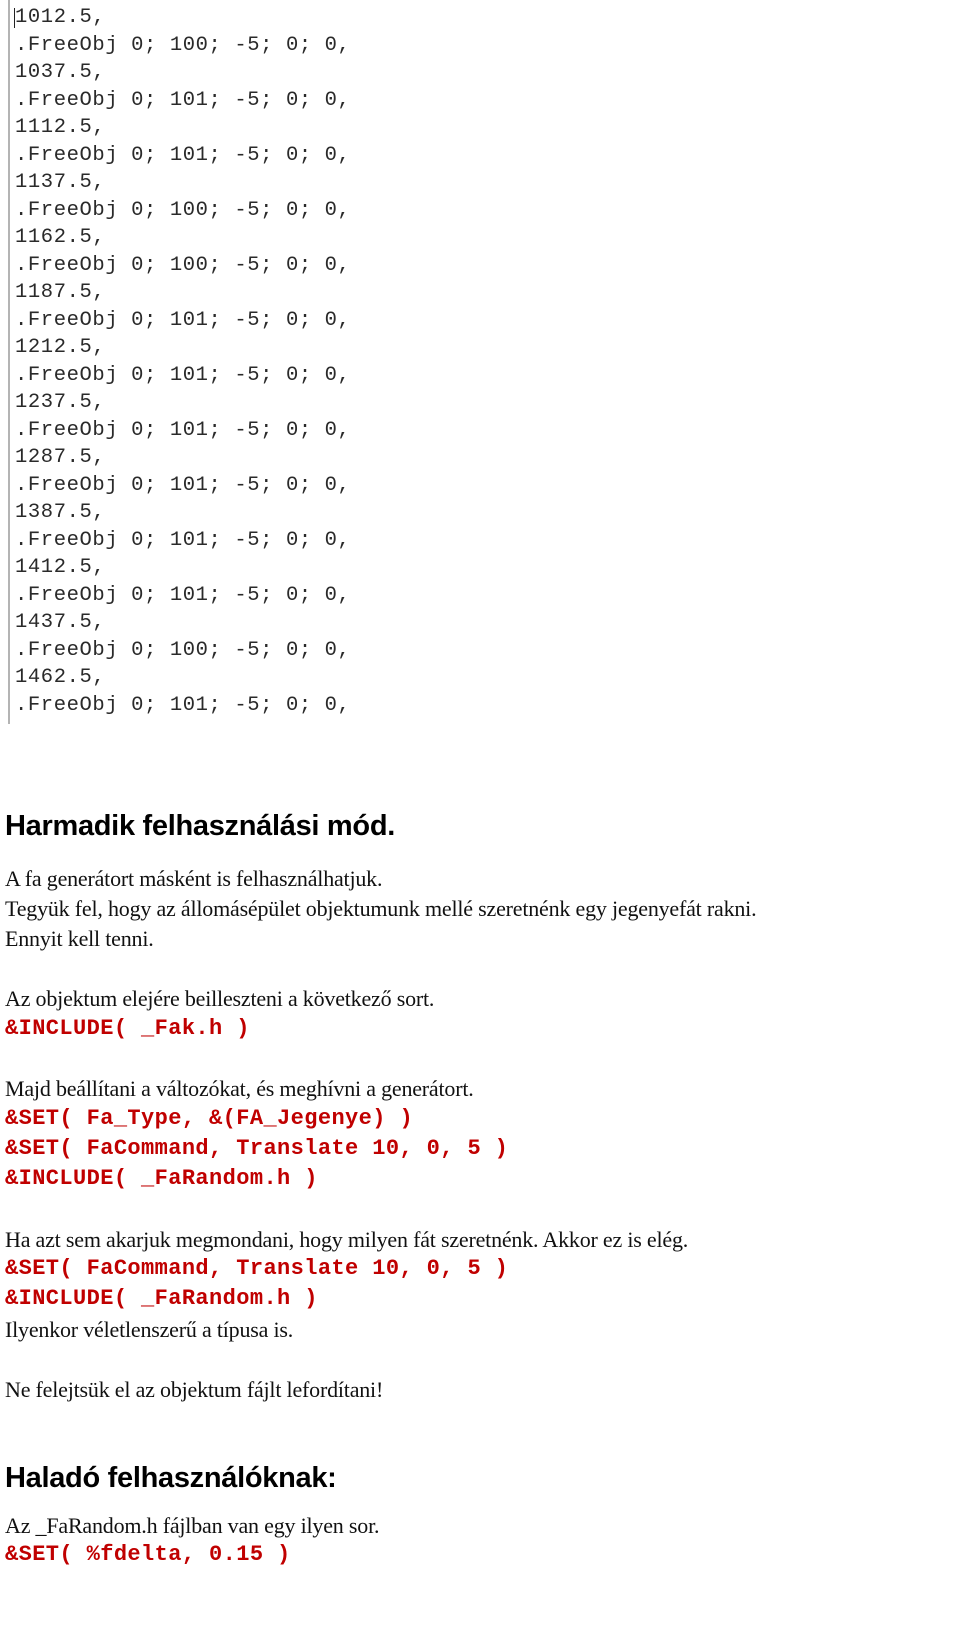  Describe the element at coordinates (257, 1148) in the screenshot. I see `code-set-facommand: &SET( FaCommand, Translate 10, 0, 5 )` at that location.